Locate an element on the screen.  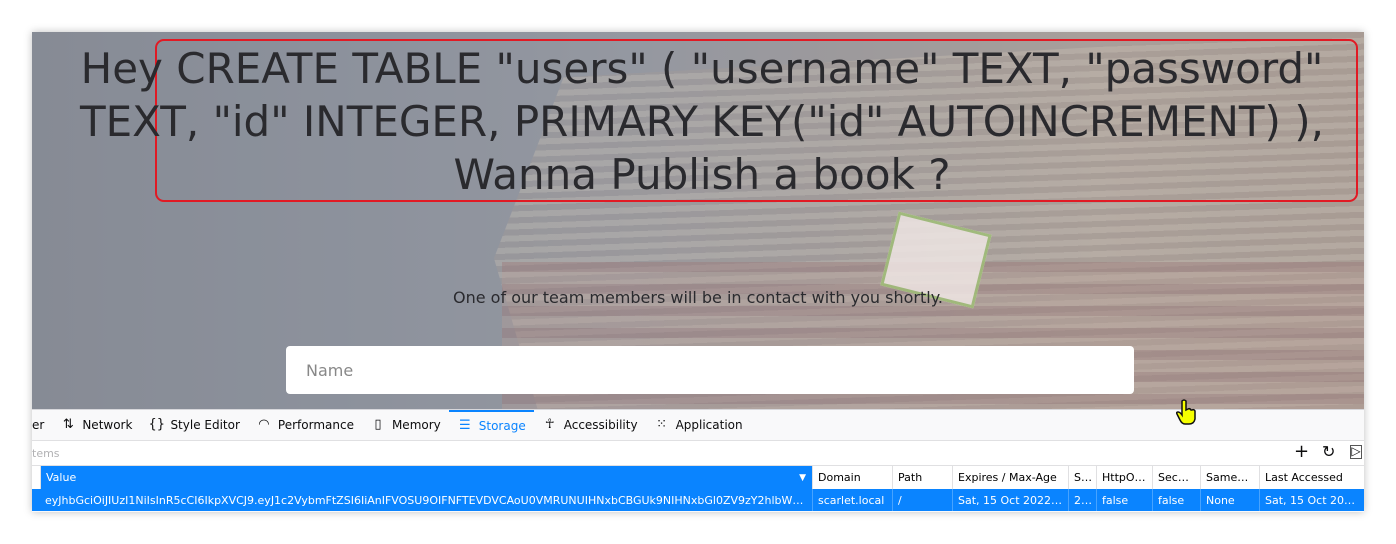
tab-label: Storage is located at coordinates (502, 426).